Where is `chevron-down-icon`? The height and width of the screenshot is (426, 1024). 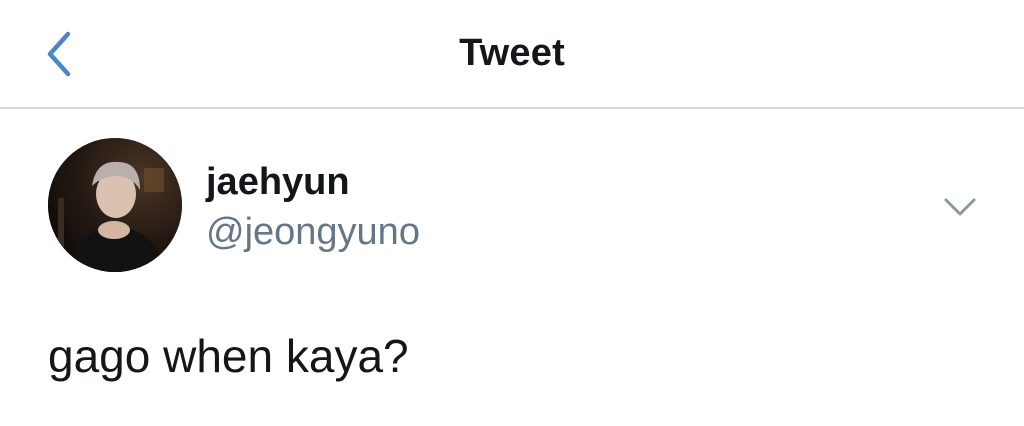 chevron-down-icon is located at coordinates (960, 207).